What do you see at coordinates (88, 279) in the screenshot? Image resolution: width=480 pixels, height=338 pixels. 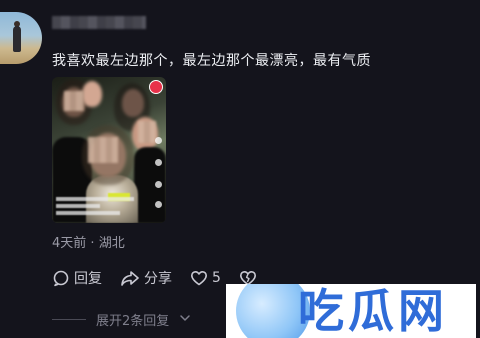 I see `reply-label: 回复` at bounding box center [88, 279].